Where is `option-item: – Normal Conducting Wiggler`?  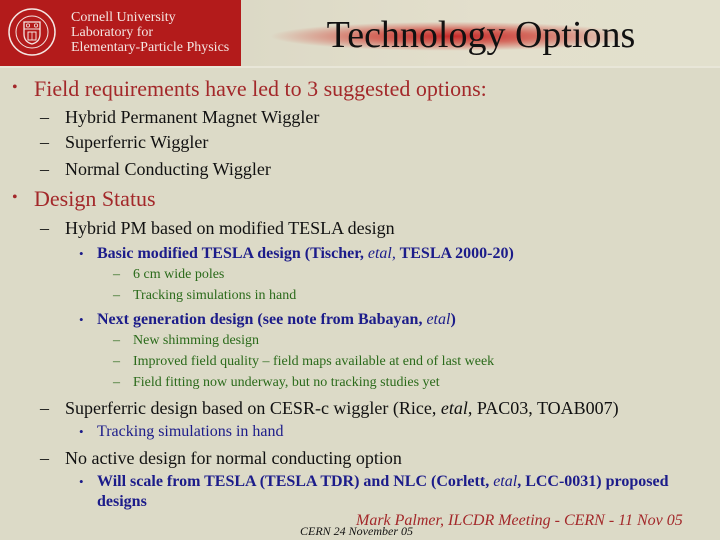
option-item: – Normal Conducting Wiggler is located at coordinates (155, 169).